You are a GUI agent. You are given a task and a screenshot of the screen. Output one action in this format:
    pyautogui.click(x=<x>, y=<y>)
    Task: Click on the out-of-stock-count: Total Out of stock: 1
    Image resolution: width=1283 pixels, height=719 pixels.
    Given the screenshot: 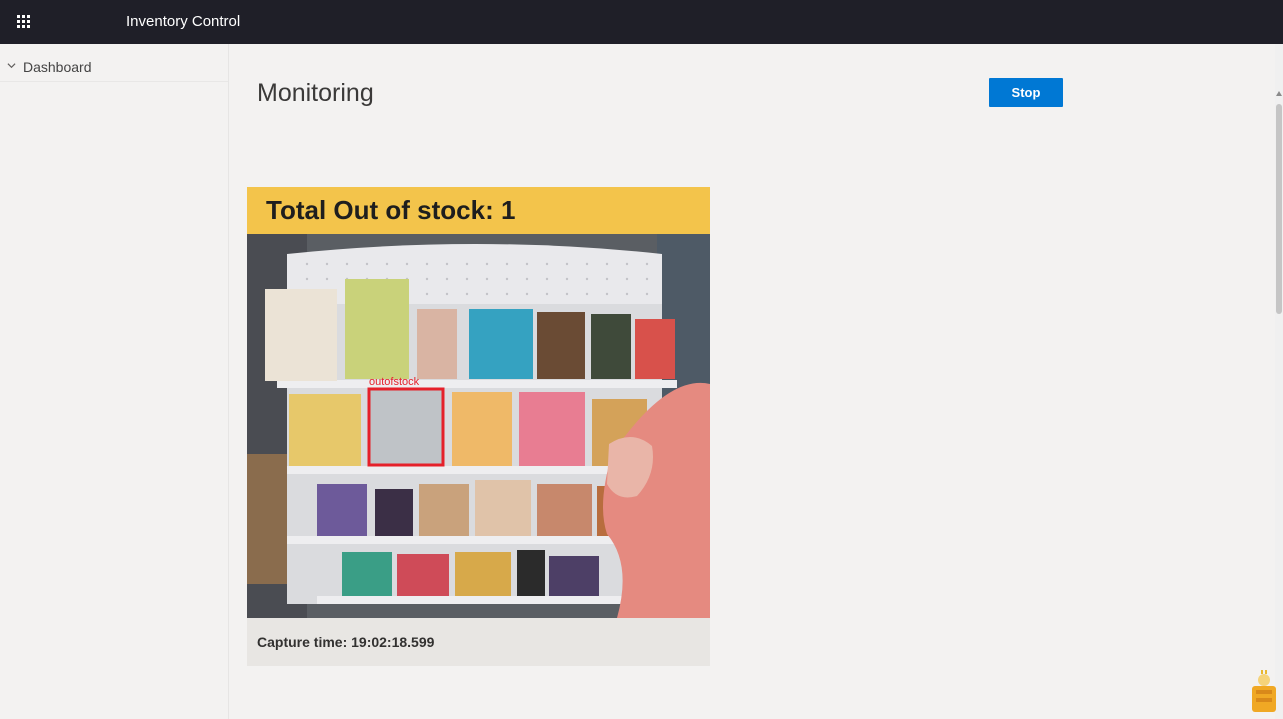 What is the action you would take?
    pyautogui.click(x=391, y=210)
    